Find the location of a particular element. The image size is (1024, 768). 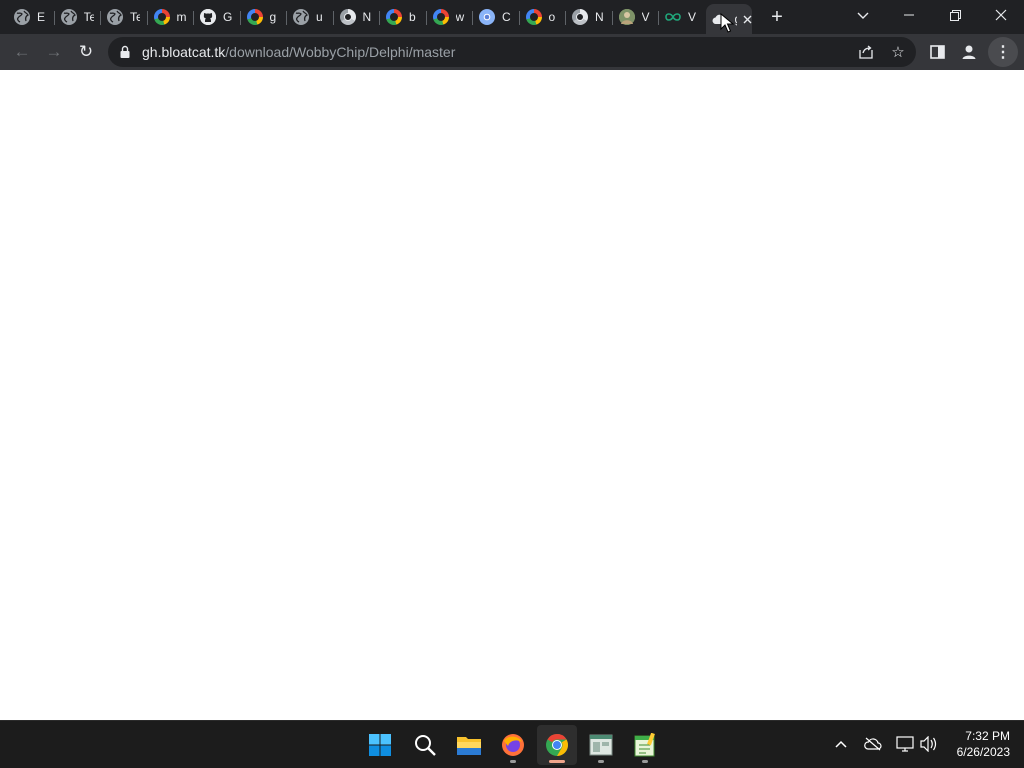

url-path: /download/WobbyChip/Delphi/master is located at coordinates (340, 52).